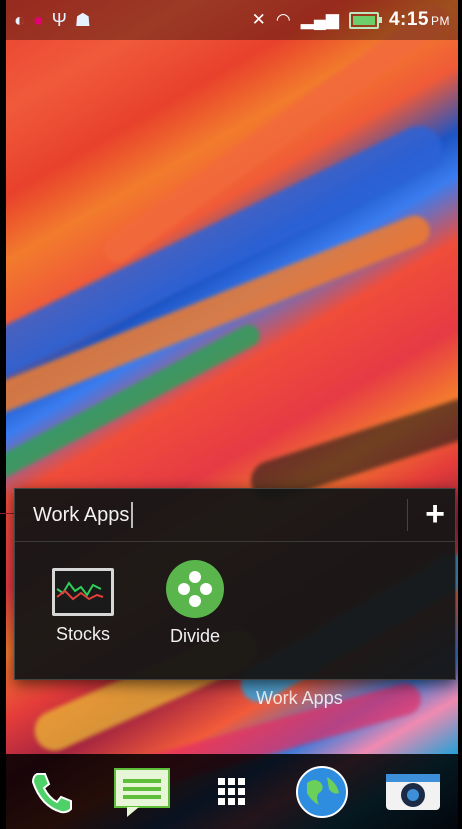 The image size is (462, 829). I want to click on stocks-icon, so click(83, 592).